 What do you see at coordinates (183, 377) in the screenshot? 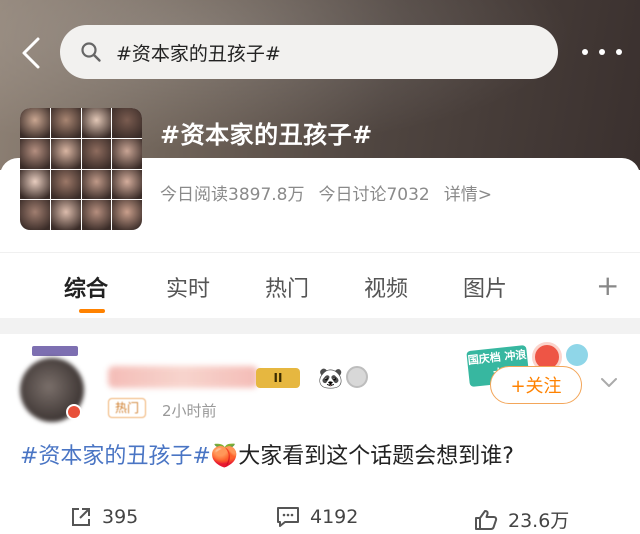
I see `post-author-name-blurred` at bounding box center [183, 377].